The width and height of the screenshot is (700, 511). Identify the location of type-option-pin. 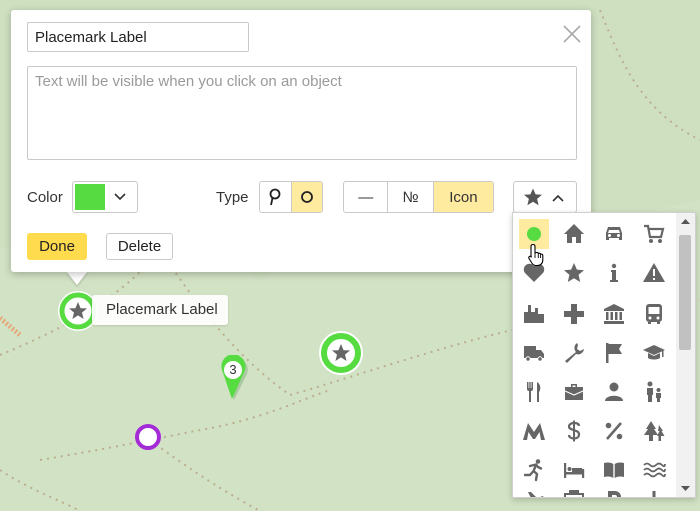
(276, 197).